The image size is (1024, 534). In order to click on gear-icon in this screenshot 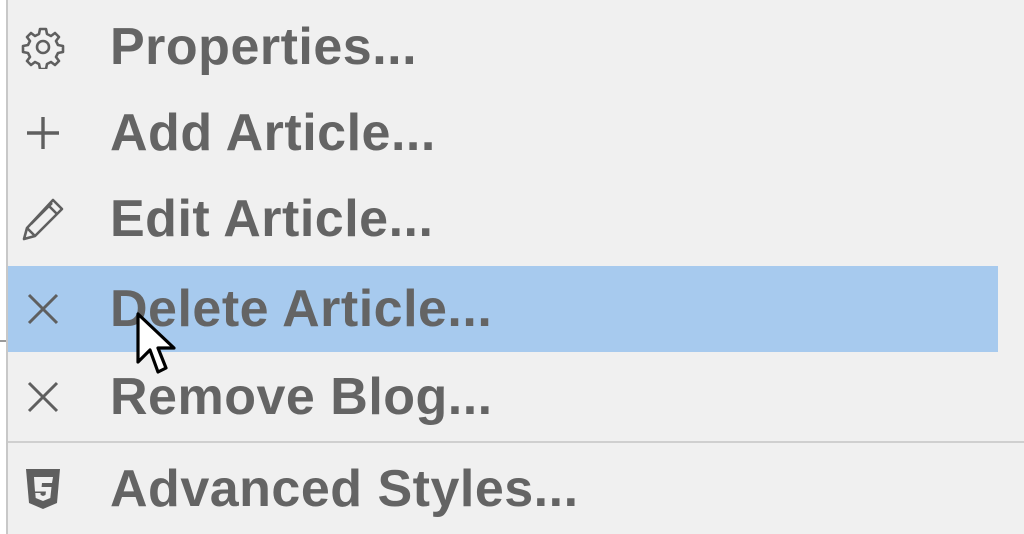, I will do `click(43, 47)`.